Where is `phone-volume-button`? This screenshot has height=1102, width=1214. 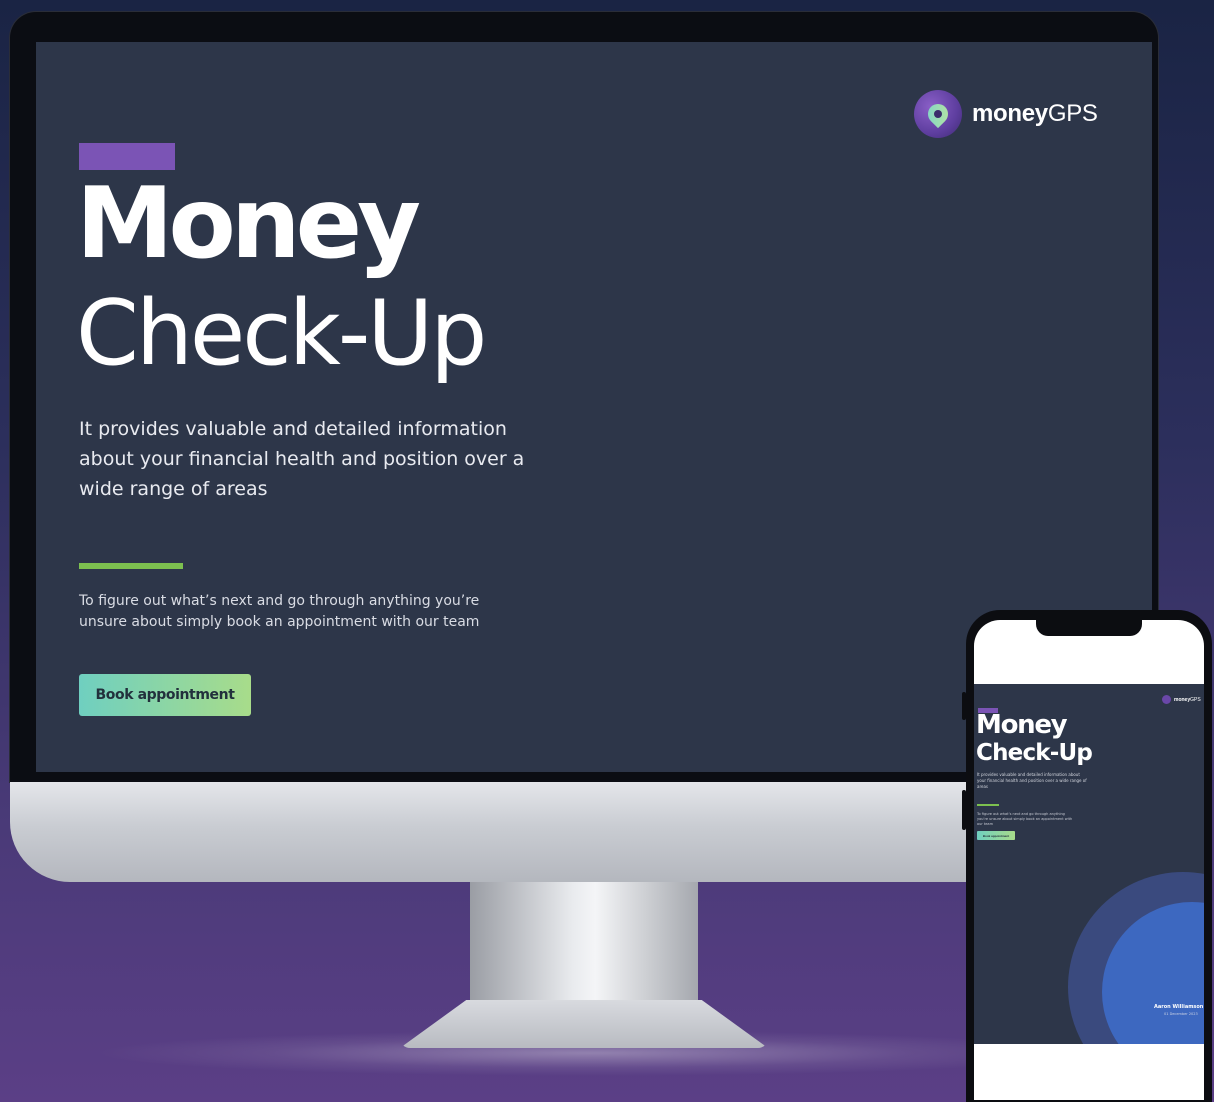
phone-volume-button is located at coordinates (964, 810).